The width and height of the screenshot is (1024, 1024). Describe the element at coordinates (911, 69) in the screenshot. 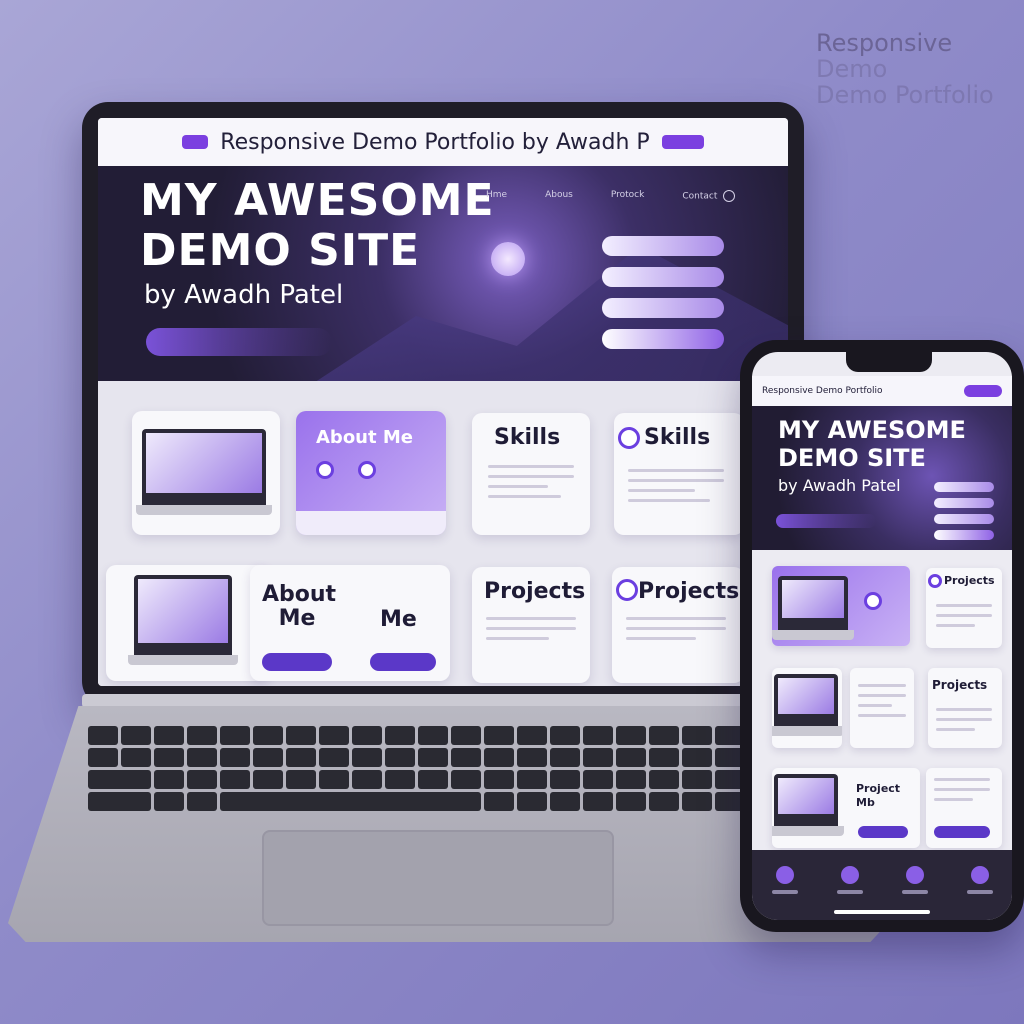

I see `corner-watermark: Responsive Demo Demo Portfolio` at that location.